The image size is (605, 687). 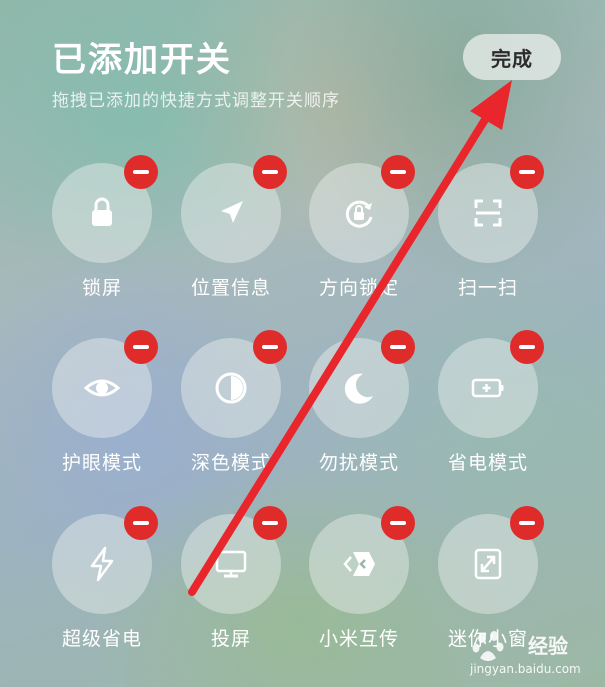 I want to click on tile-label: 投屏, so click(x=230, y=639).